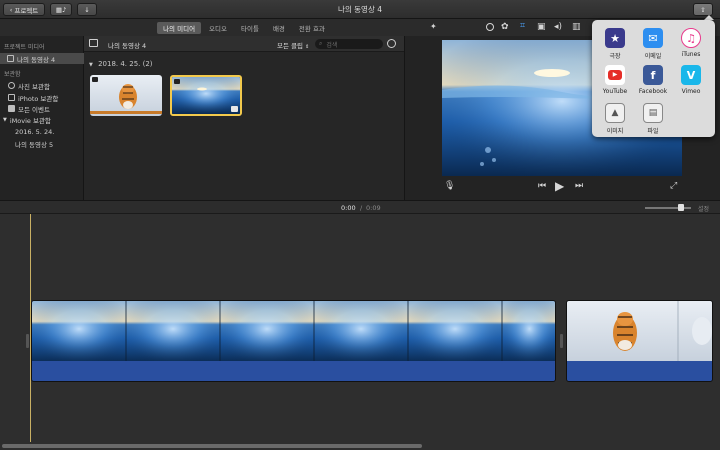 This screenshot has width=720, height=450. I want to click on clip-thumbnail-tiger, so click(126, 95).